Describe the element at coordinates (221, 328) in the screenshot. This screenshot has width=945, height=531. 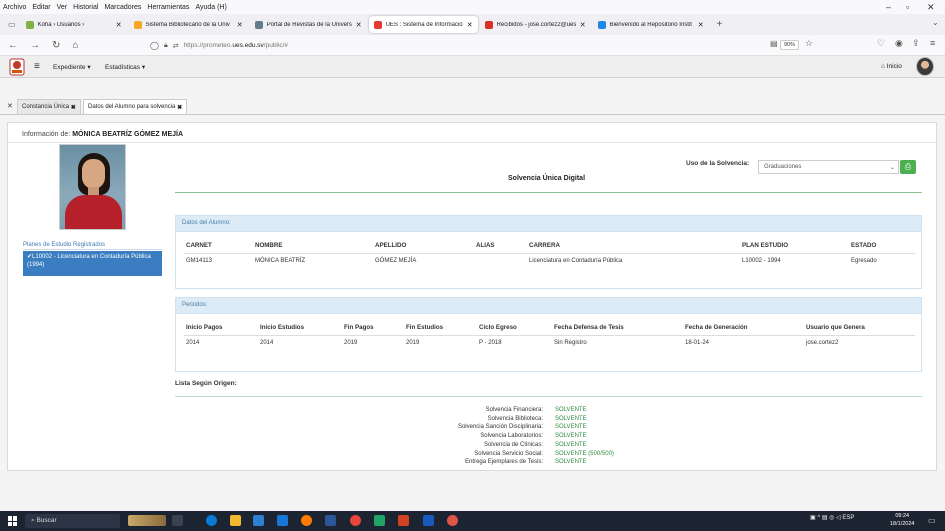
I see `column-header: Inicio Pagos` at that location.